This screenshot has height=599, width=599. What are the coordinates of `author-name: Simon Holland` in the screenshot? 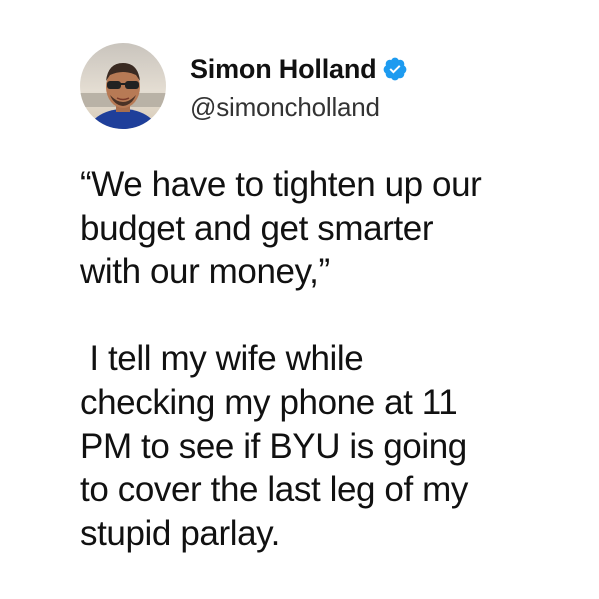 It's located at (283, 69).